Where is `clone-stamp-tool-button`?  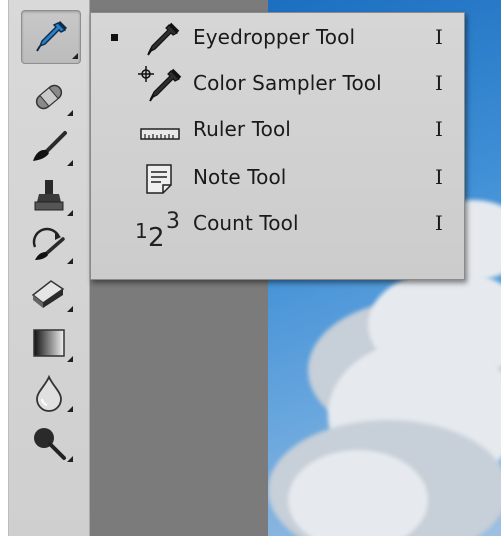
clone-stamp-tool-button is located at coordinates (49, 197).